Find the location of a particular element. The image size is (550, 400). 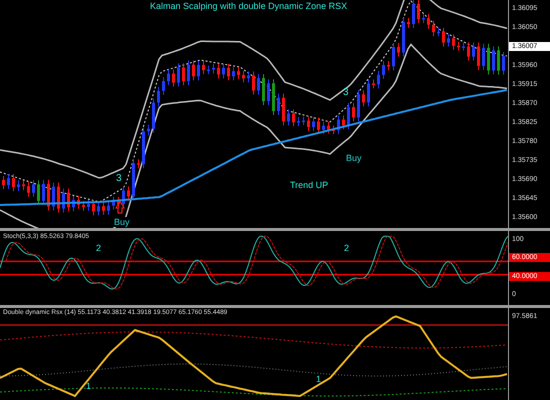

signal-count: 1 is located at coordinates (319, 379).